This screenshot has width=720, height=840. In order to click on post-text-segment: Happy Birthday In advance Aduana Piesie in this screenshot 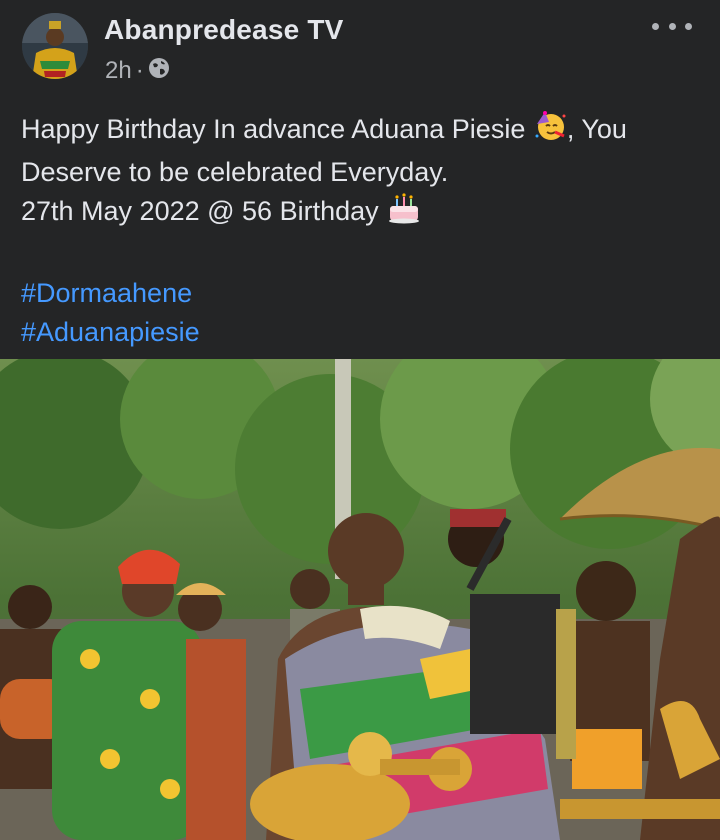, I will do `click(277, 129)`.